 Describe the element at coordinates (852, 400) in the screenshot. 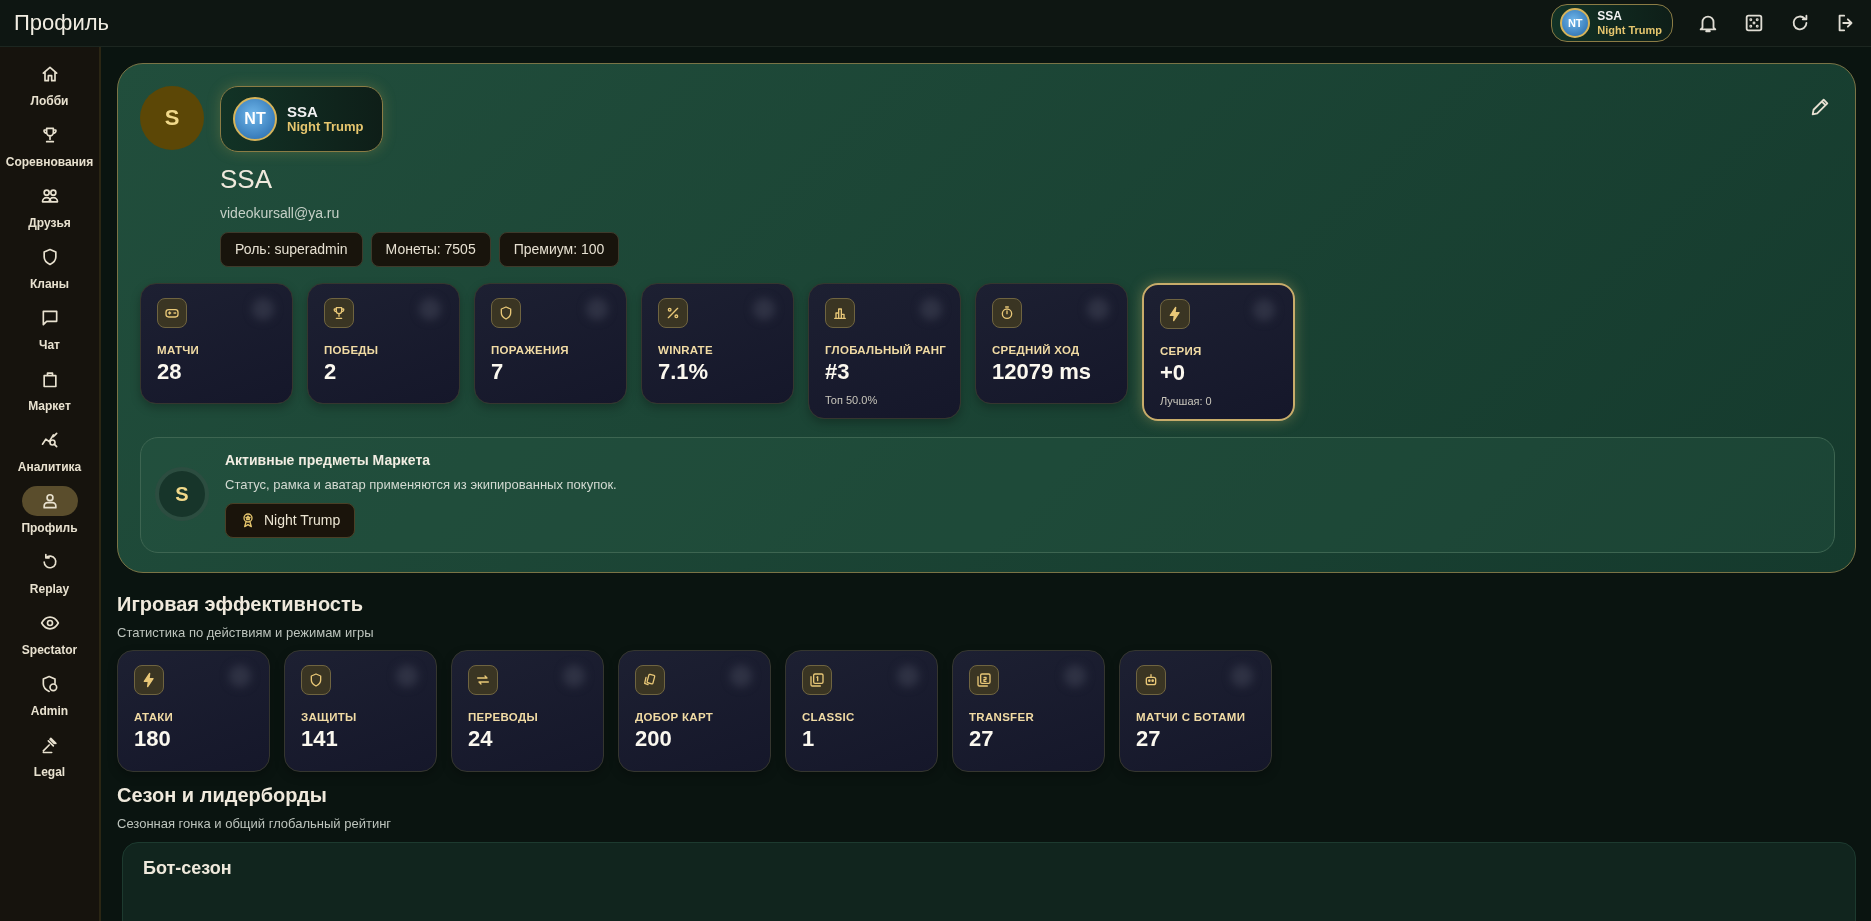

I see `stat-note: Топ 50.0%` at that location.